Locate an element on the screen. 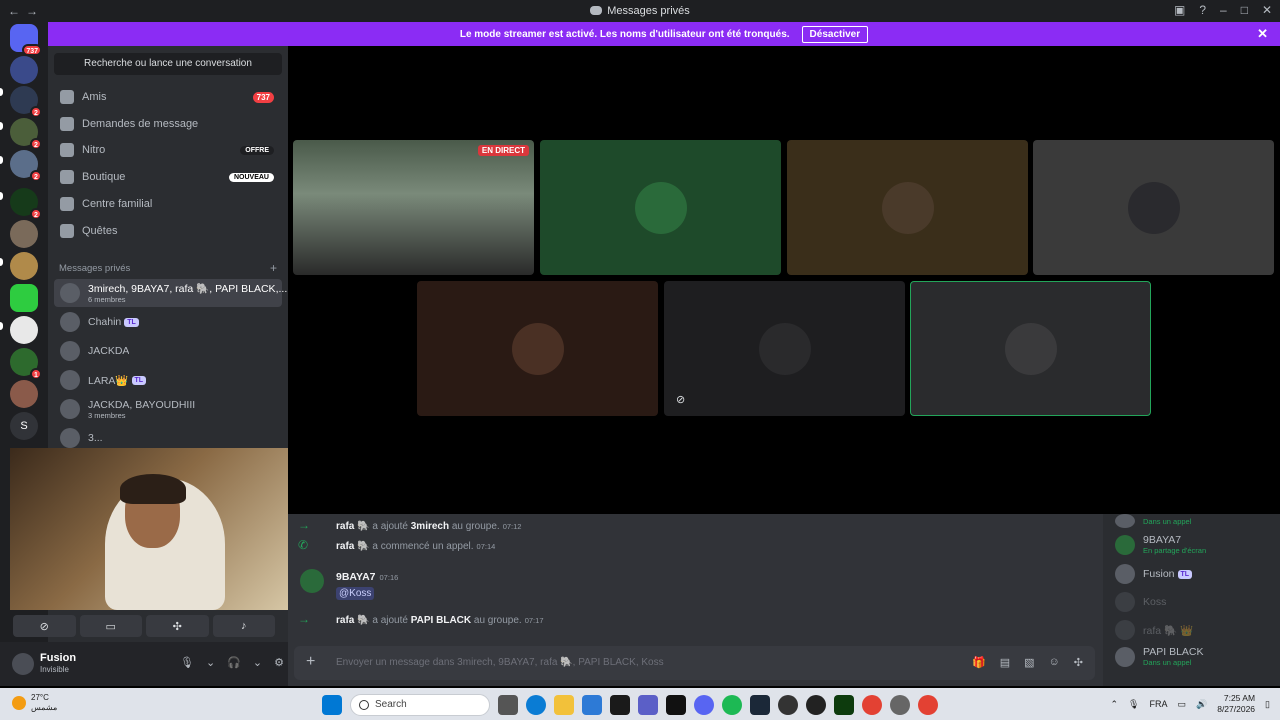  nav-message-requests: Demandes de message is located at coordinates (168, 124).